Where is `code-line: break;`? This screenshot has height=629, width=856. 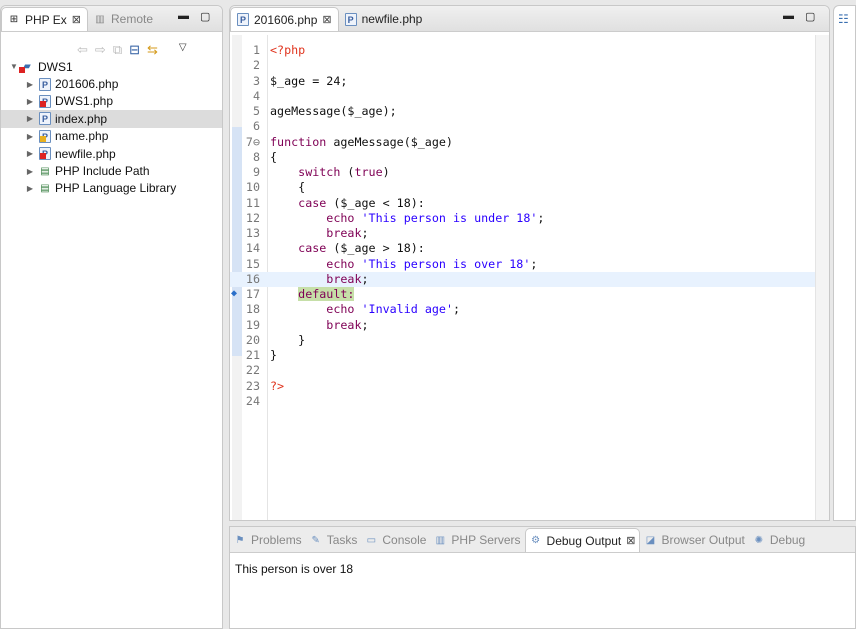 code-line: break; is located at coordinates (319, 325).